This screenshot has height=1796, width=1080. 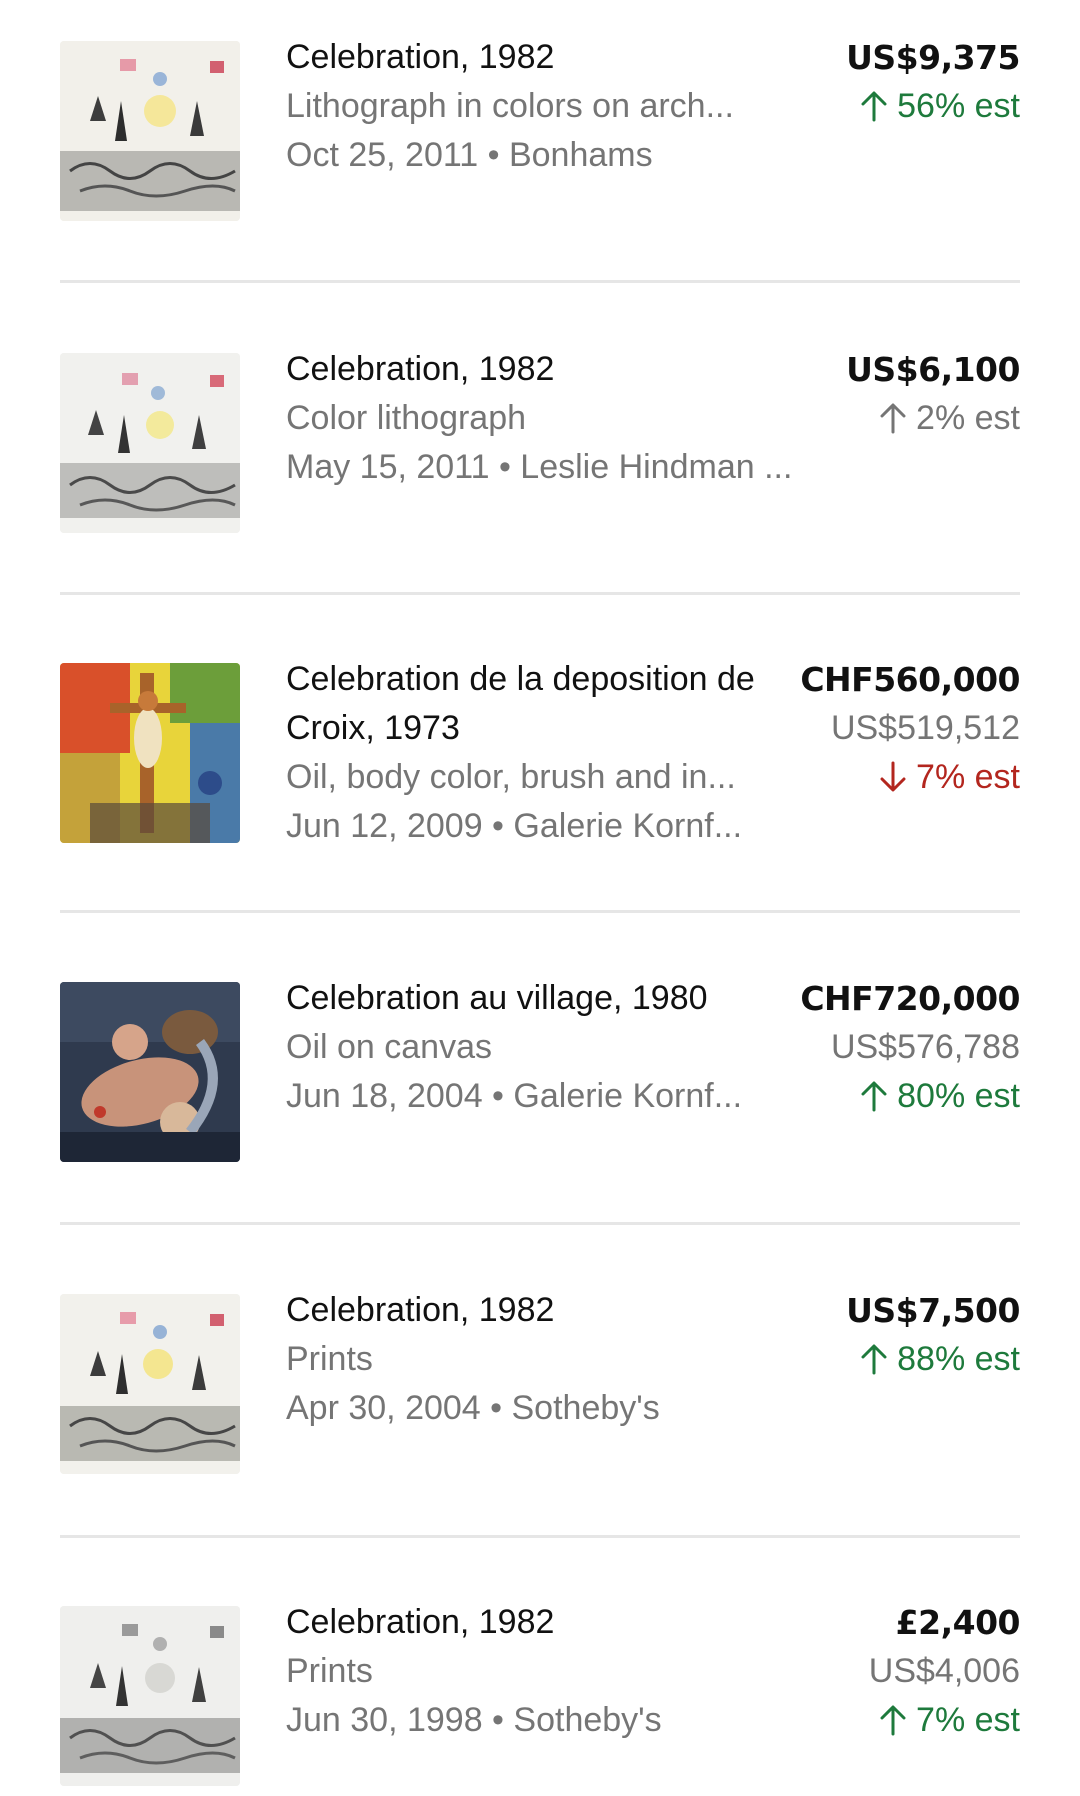 What do you see at coordinates (933, 57) in the screenshot?
I see `hammer-price: US$9,375` at bounding box center [933, 57].